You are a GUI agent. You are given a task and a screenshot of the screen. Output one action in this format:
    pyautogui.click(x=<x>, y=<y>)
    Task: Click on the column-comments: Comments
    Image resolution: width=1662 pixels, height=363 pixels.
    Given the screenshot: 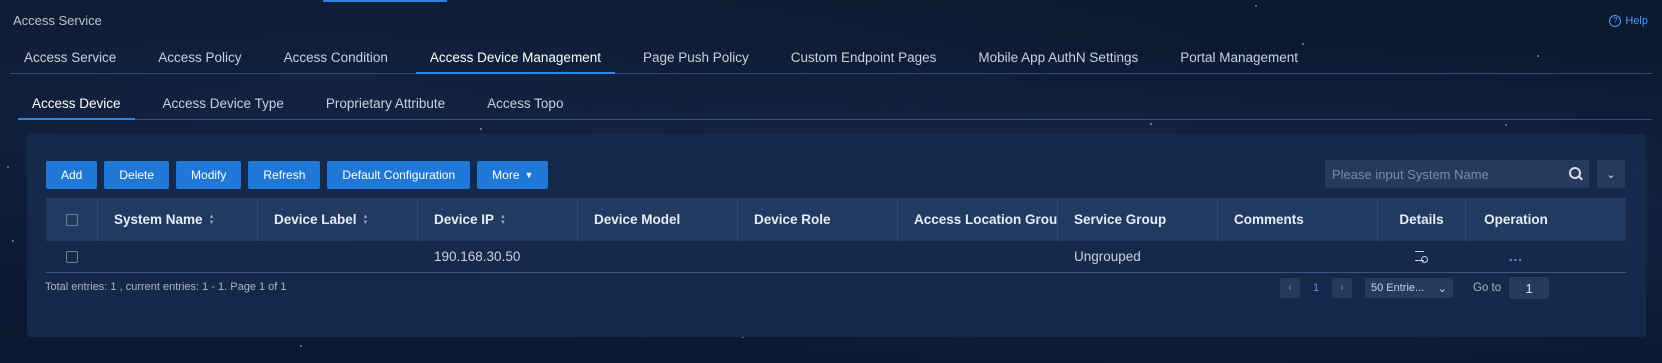 What is the action you would take?
    pyautogui.click(x=1298, y=219)
    